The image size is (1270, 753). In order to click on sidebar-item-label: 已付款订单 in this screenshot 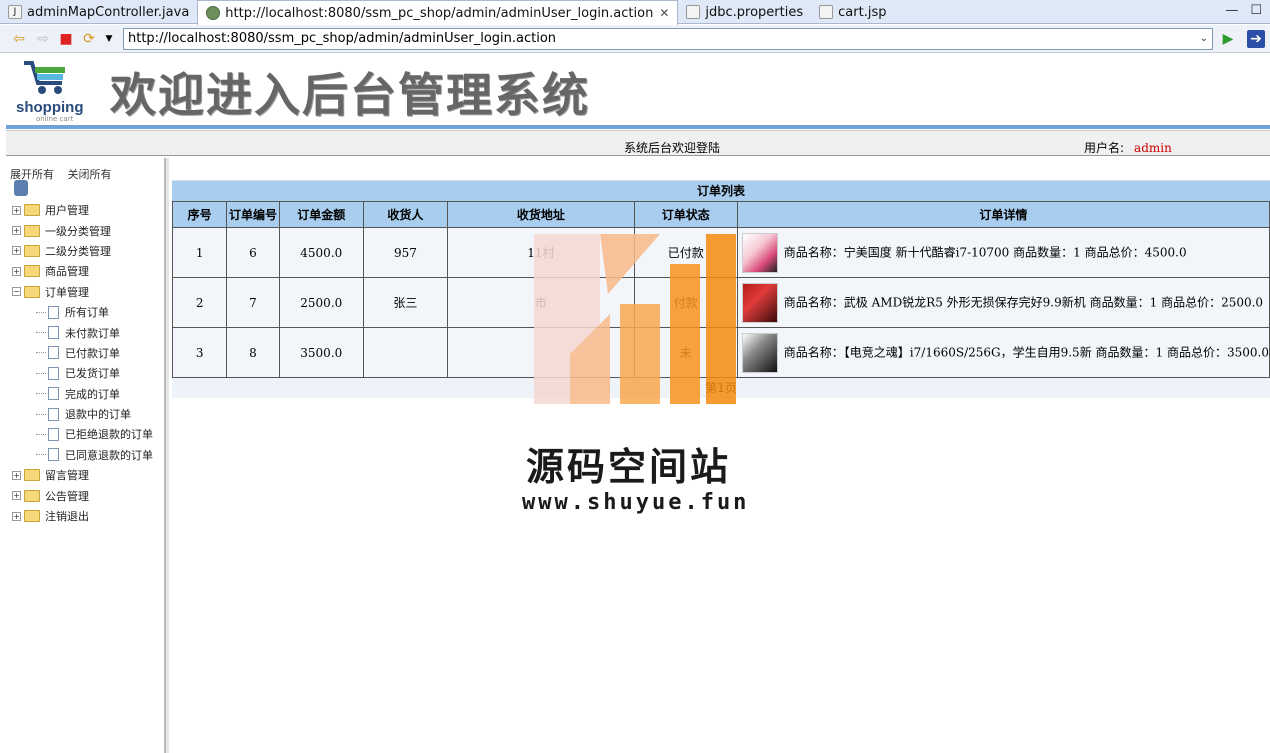, I will do `click(92, 353)`.